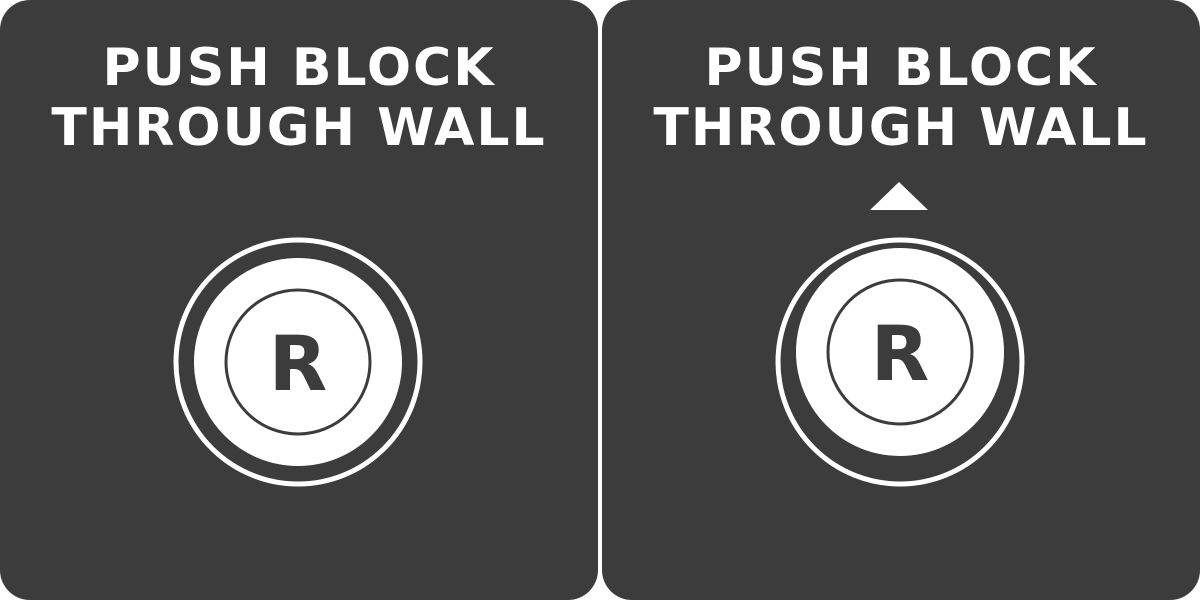  Describe the element at coordinates (899, 196) in the screenshot. I see `up-triangle-icon` at that location.